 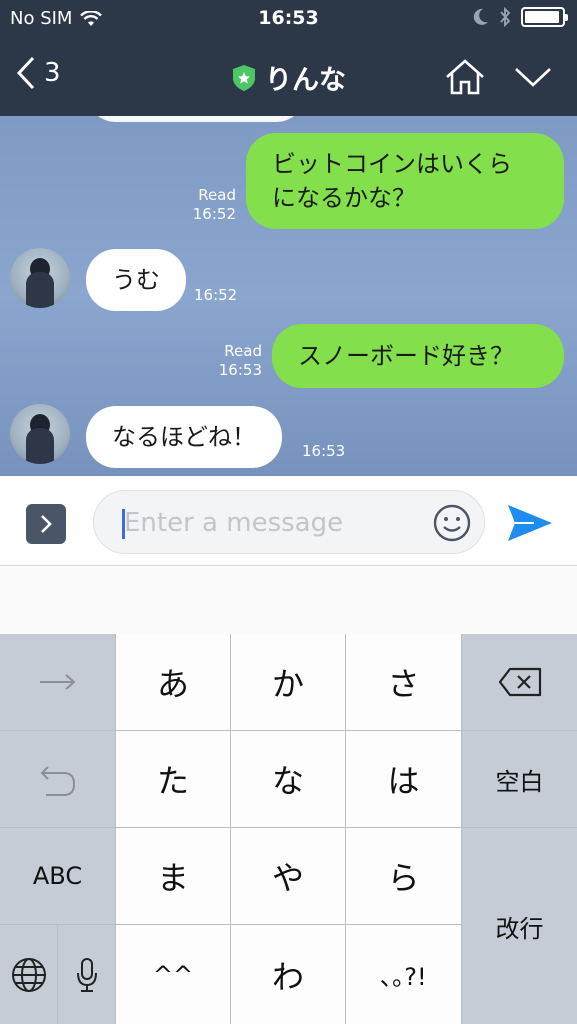 I want to click on undo-icon, so click(x=57, y=781).